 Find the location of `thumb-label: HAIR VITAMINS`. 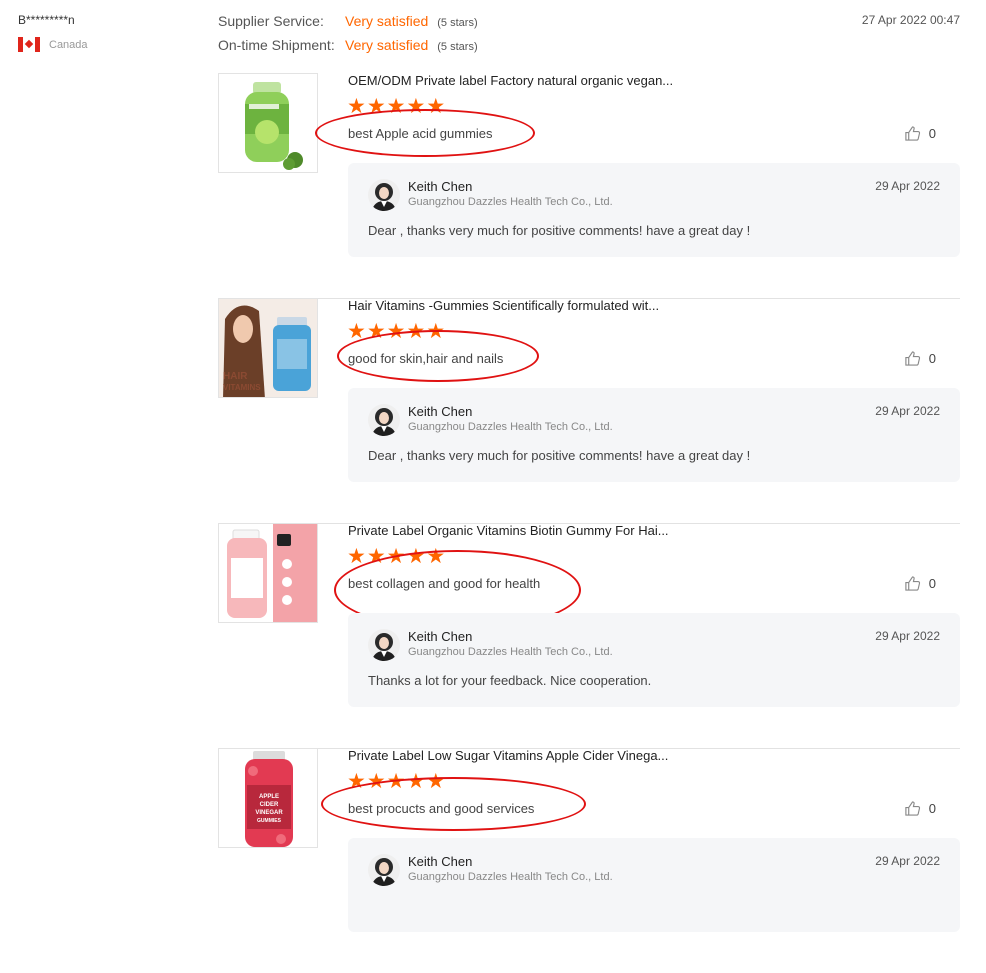

thumb-label: HAIR VITAMINS is located at coordinates (242, 381).